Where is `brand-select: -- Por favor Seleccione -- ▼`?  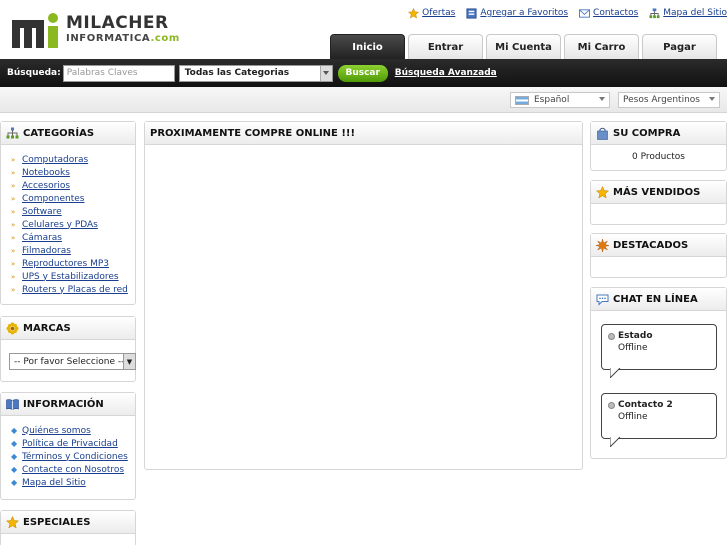 brand-select: -- Por favor Seleccione -- ▼ is located at coordinates (72, 361).